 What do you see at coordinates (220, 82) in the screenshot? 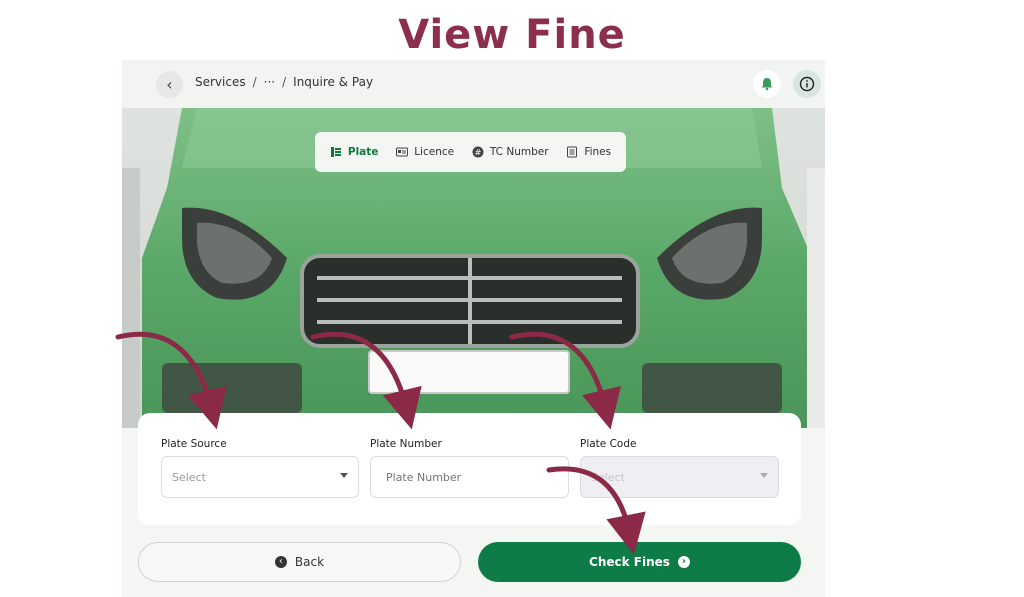
I see `breadcrumb-services: Services` at bounding box center [220, 82].